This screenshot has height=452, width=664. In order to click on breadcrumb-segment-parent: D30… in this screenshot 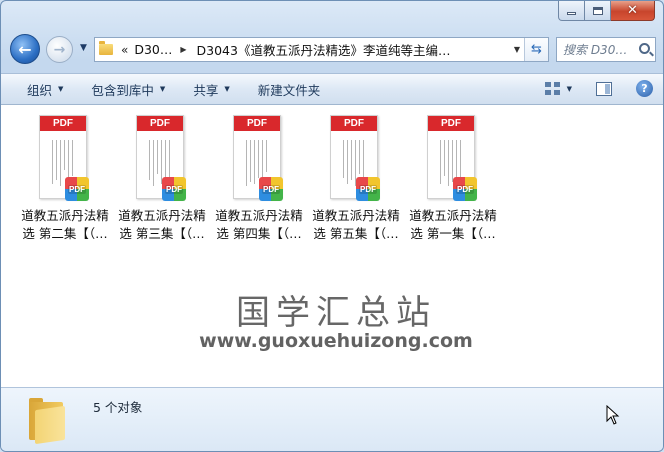, I will do `click(153, 49)`.